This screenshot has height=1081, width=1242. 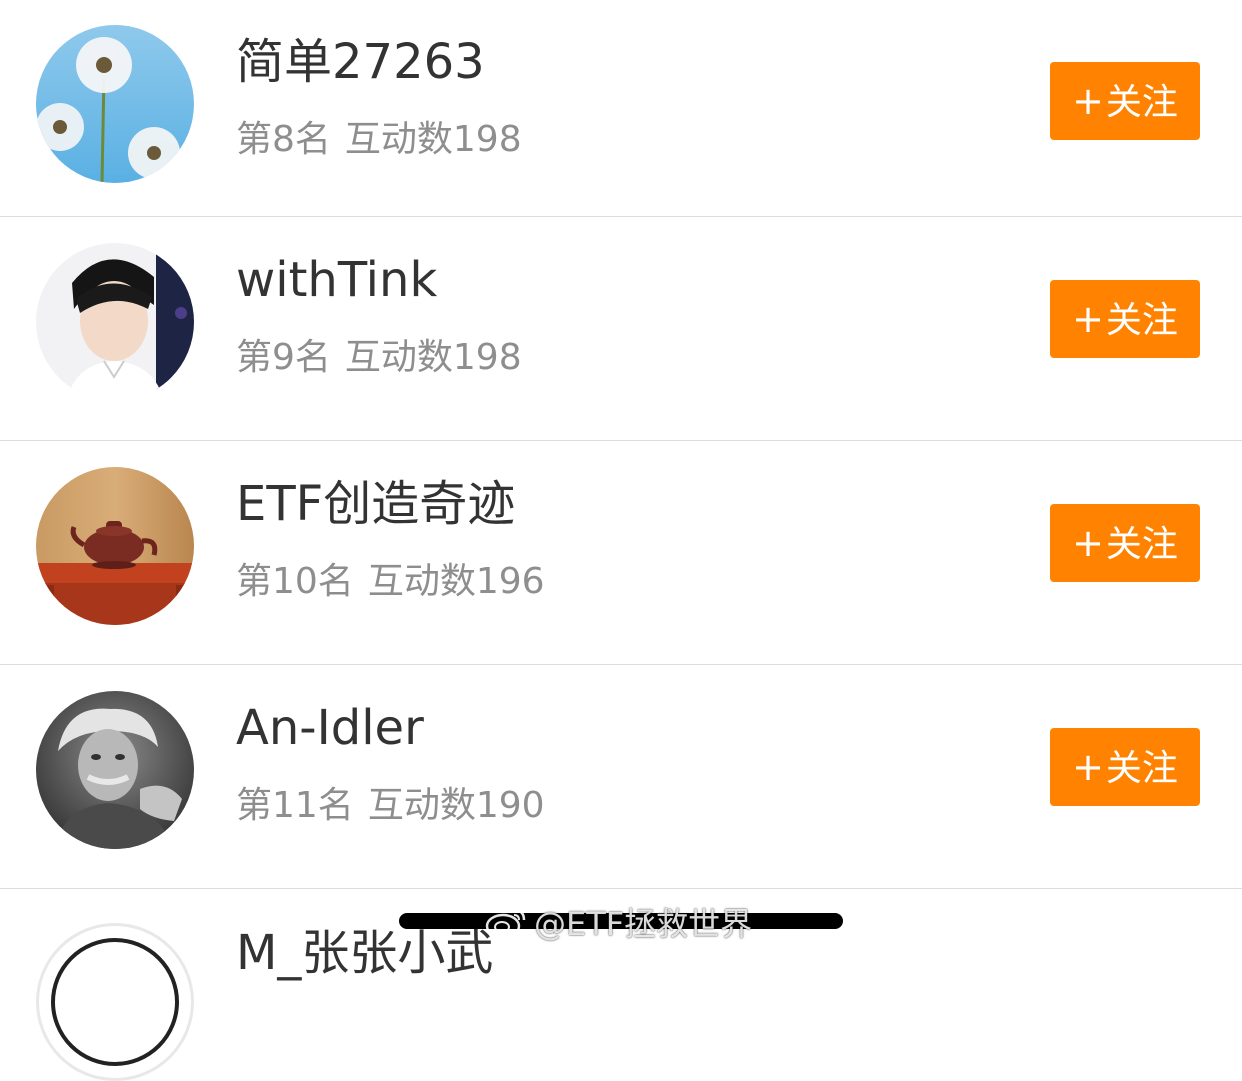 I want to click on young-man-photo-avatar, so click(x=115, y=322).